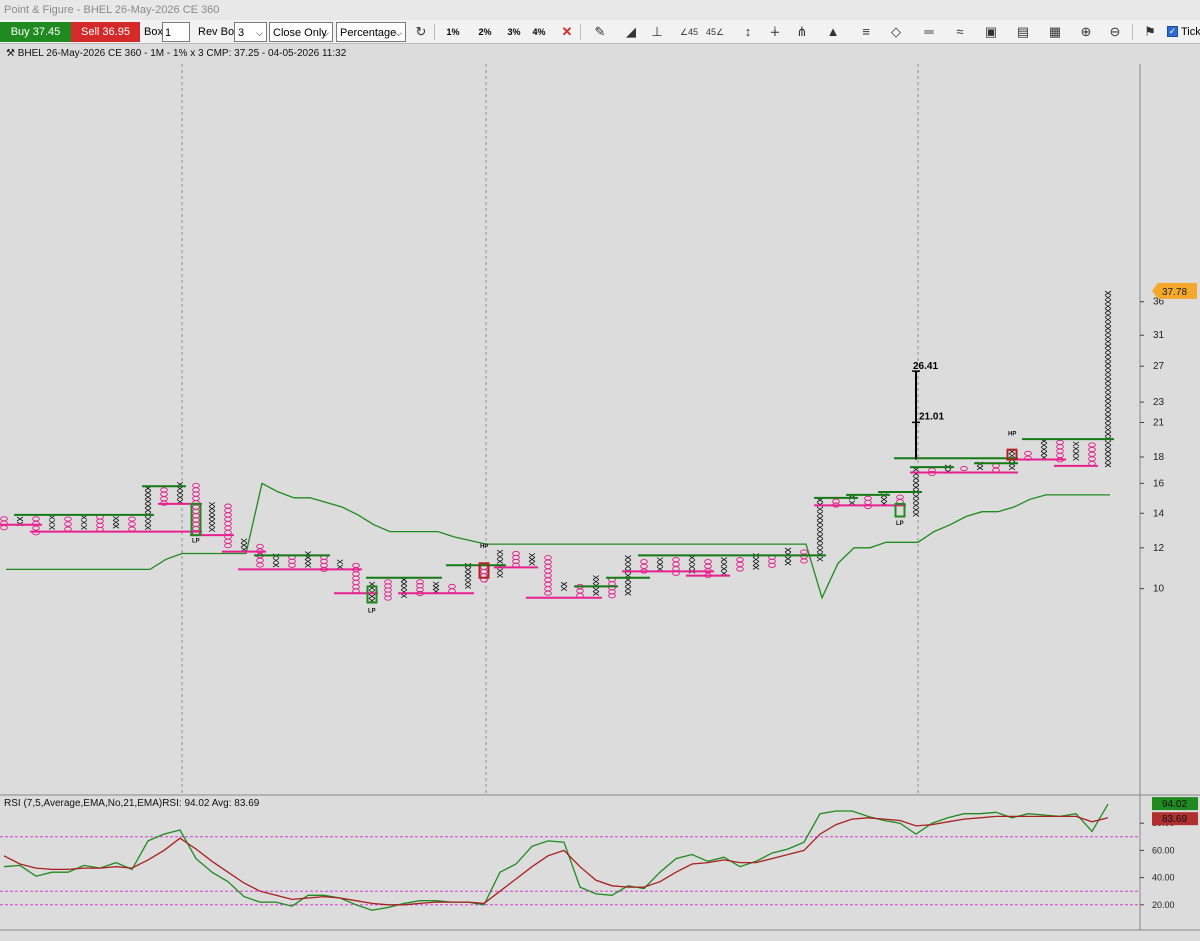  I want to click on rev-box-value: 3, so click(241, 33).